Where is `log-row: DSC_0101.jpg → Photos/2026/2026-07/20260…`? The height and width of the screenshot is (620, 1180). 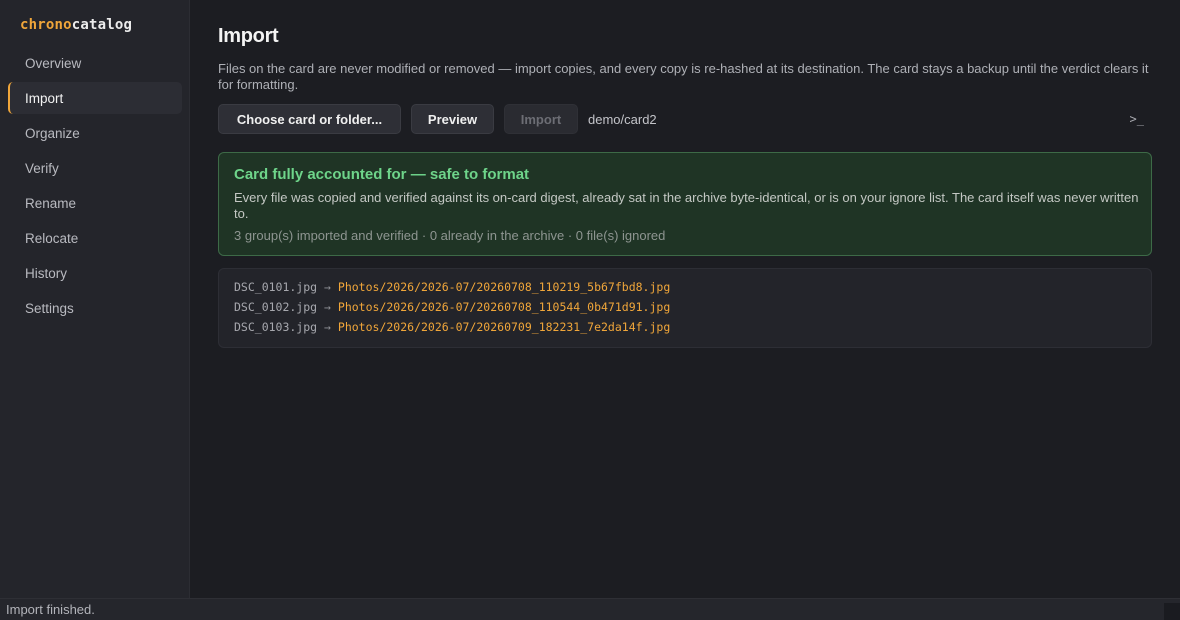 log-row: DSC_0101.jpg → Photos/2026/2026-07/20260… is located at coordinates (692, 290).